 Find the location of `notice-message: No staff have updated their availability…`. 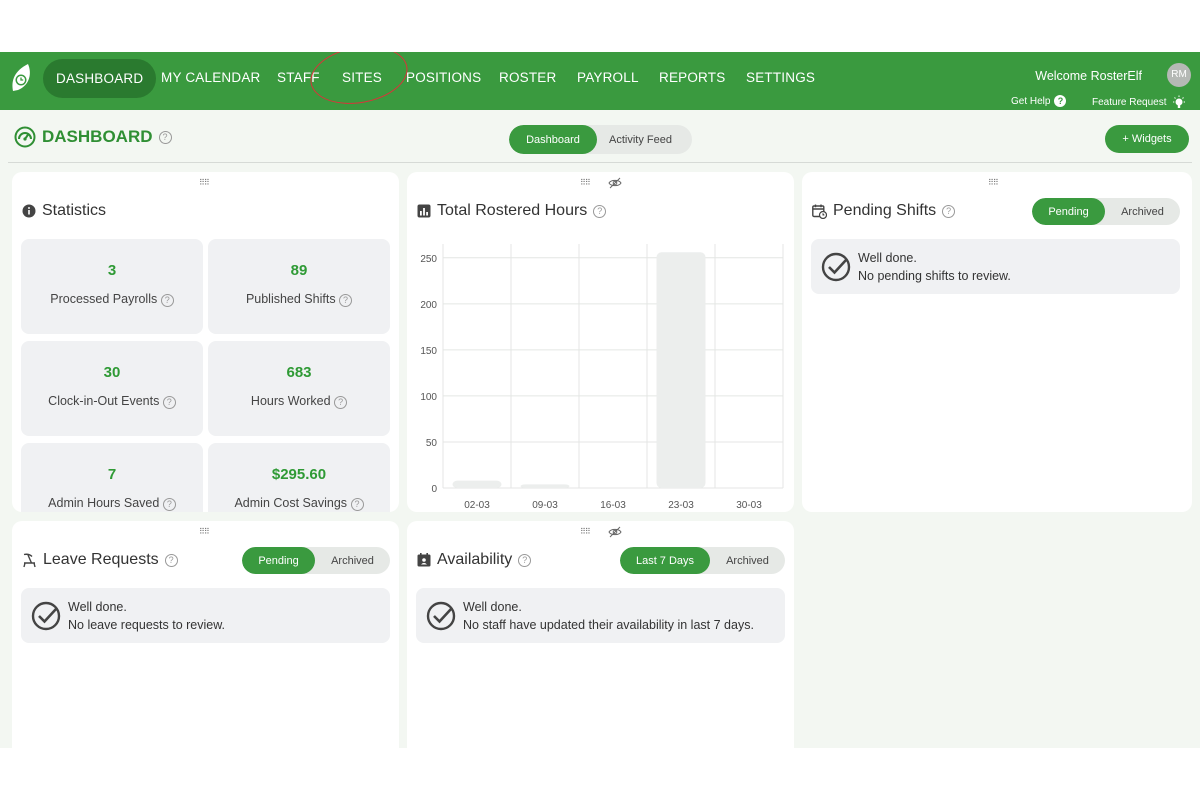

notice-message: No staff have updated their availability… is located at coordinates (608, 625).